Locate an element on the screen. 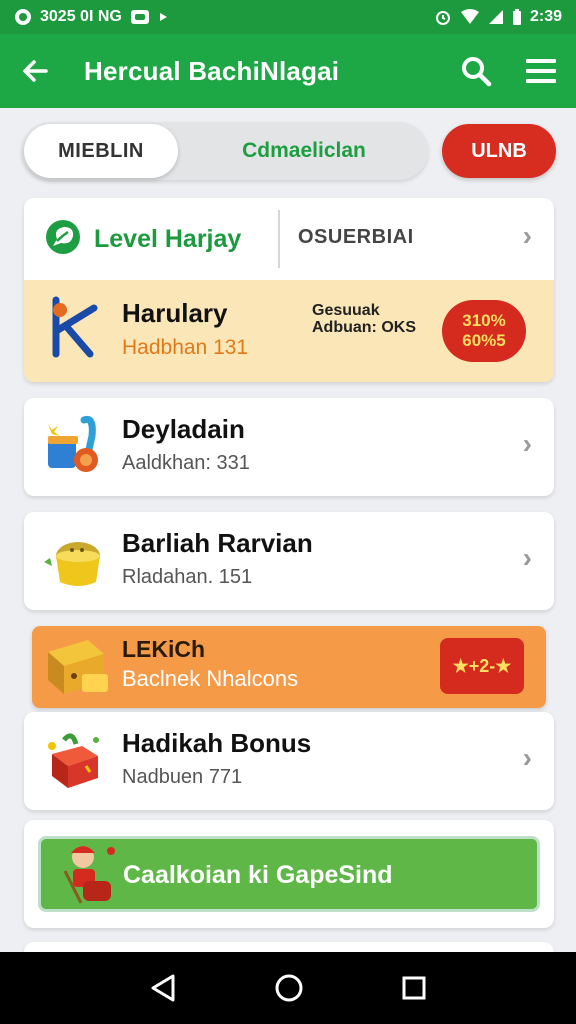 This screenshot has height=1024, width=576. segmented-control: MIEBLIN Cdmaeliclan is located at coordinates (225, 151).